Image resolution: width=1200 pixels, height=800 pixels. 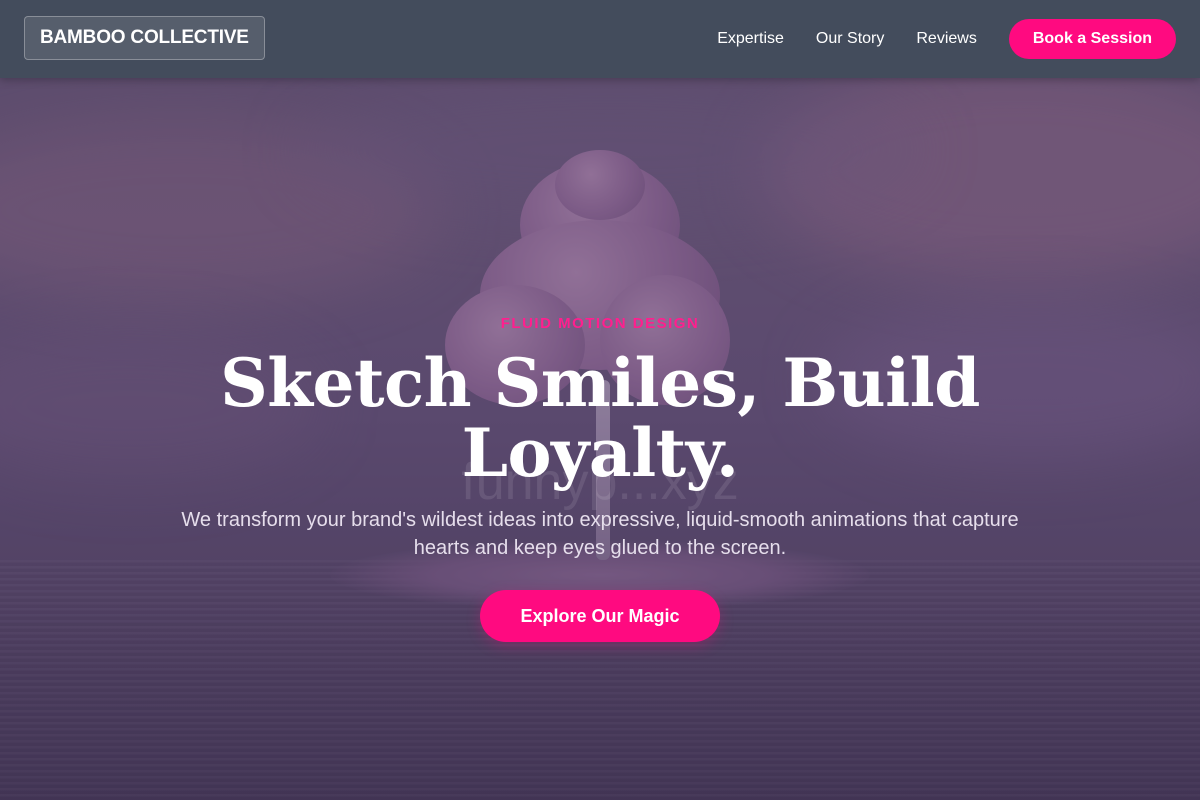 I want to click on nav-link-reviews: Reviews, so click(x=946, y=39).